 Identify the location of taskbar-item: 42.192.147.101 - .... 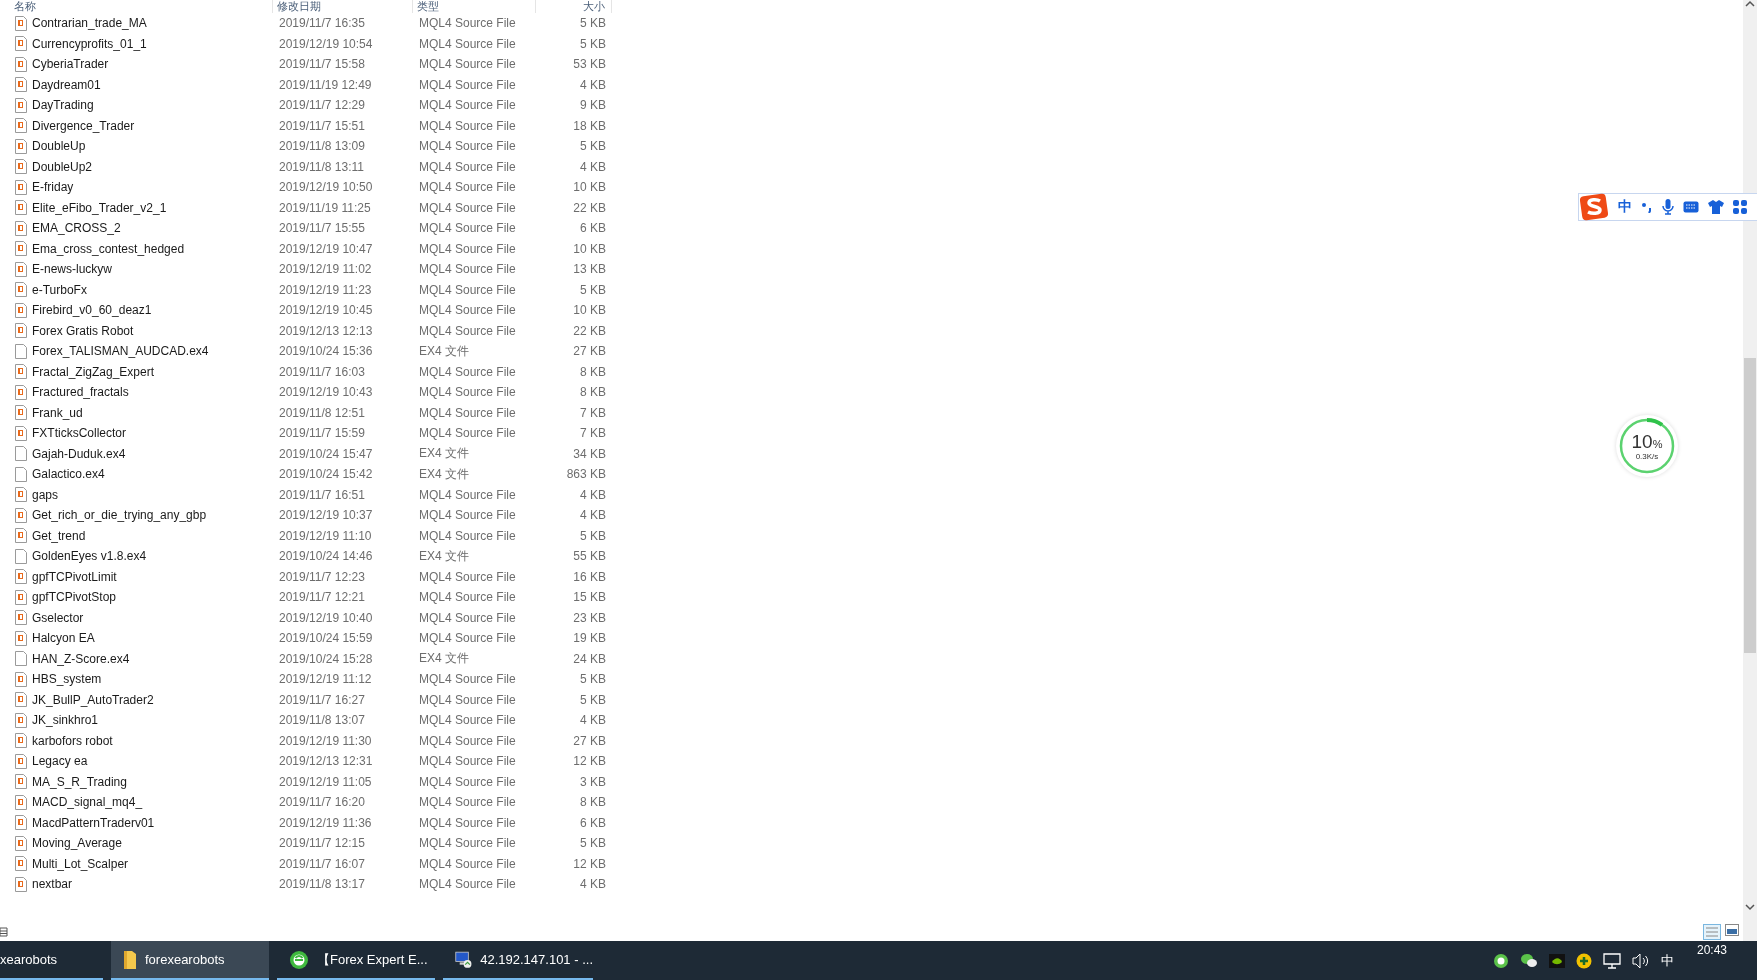
(518, 960).